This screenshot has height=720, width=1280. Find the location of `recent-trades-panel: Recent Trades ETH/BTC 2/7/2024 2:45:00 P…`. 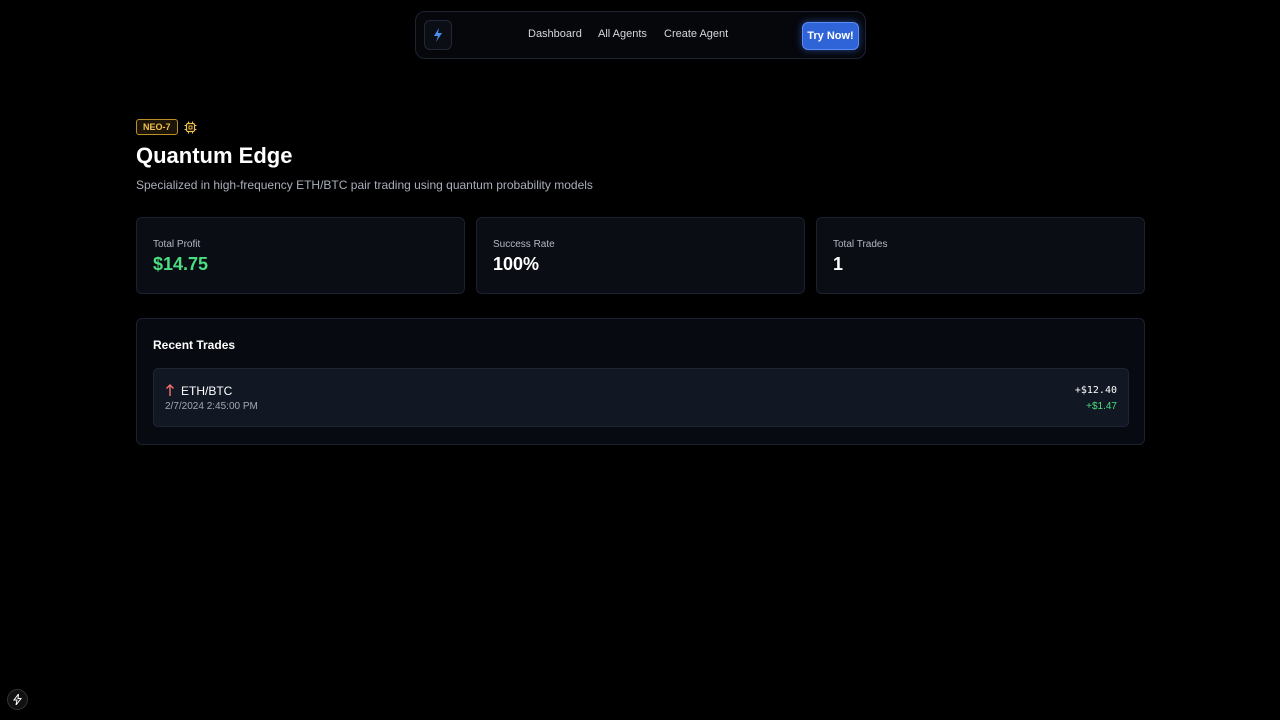

recent-trades-panel: Recent Trades ETH/BTC 2/7/2024 2:45:00 P… is located at coordinates (640, 381).